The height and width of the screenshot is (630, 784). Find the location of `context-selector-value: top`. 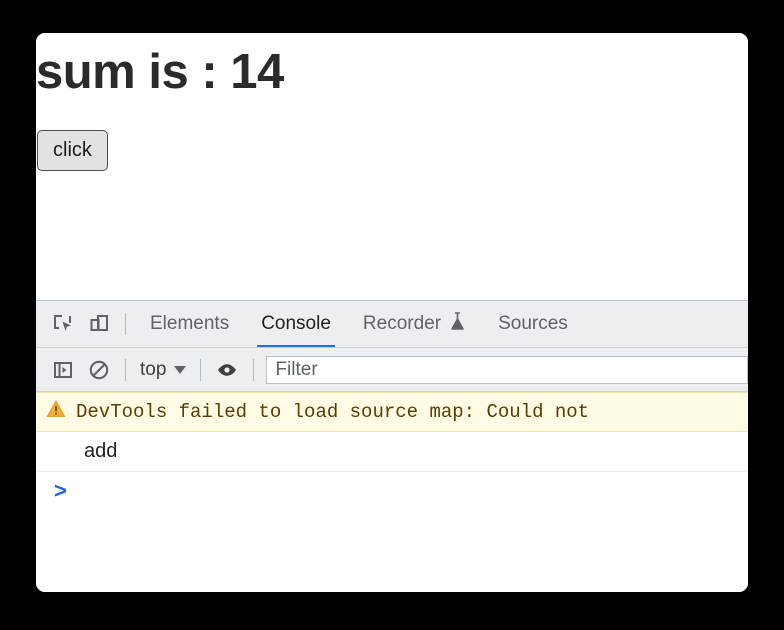

context-selector-value: top is located at coordinates (153, 369).